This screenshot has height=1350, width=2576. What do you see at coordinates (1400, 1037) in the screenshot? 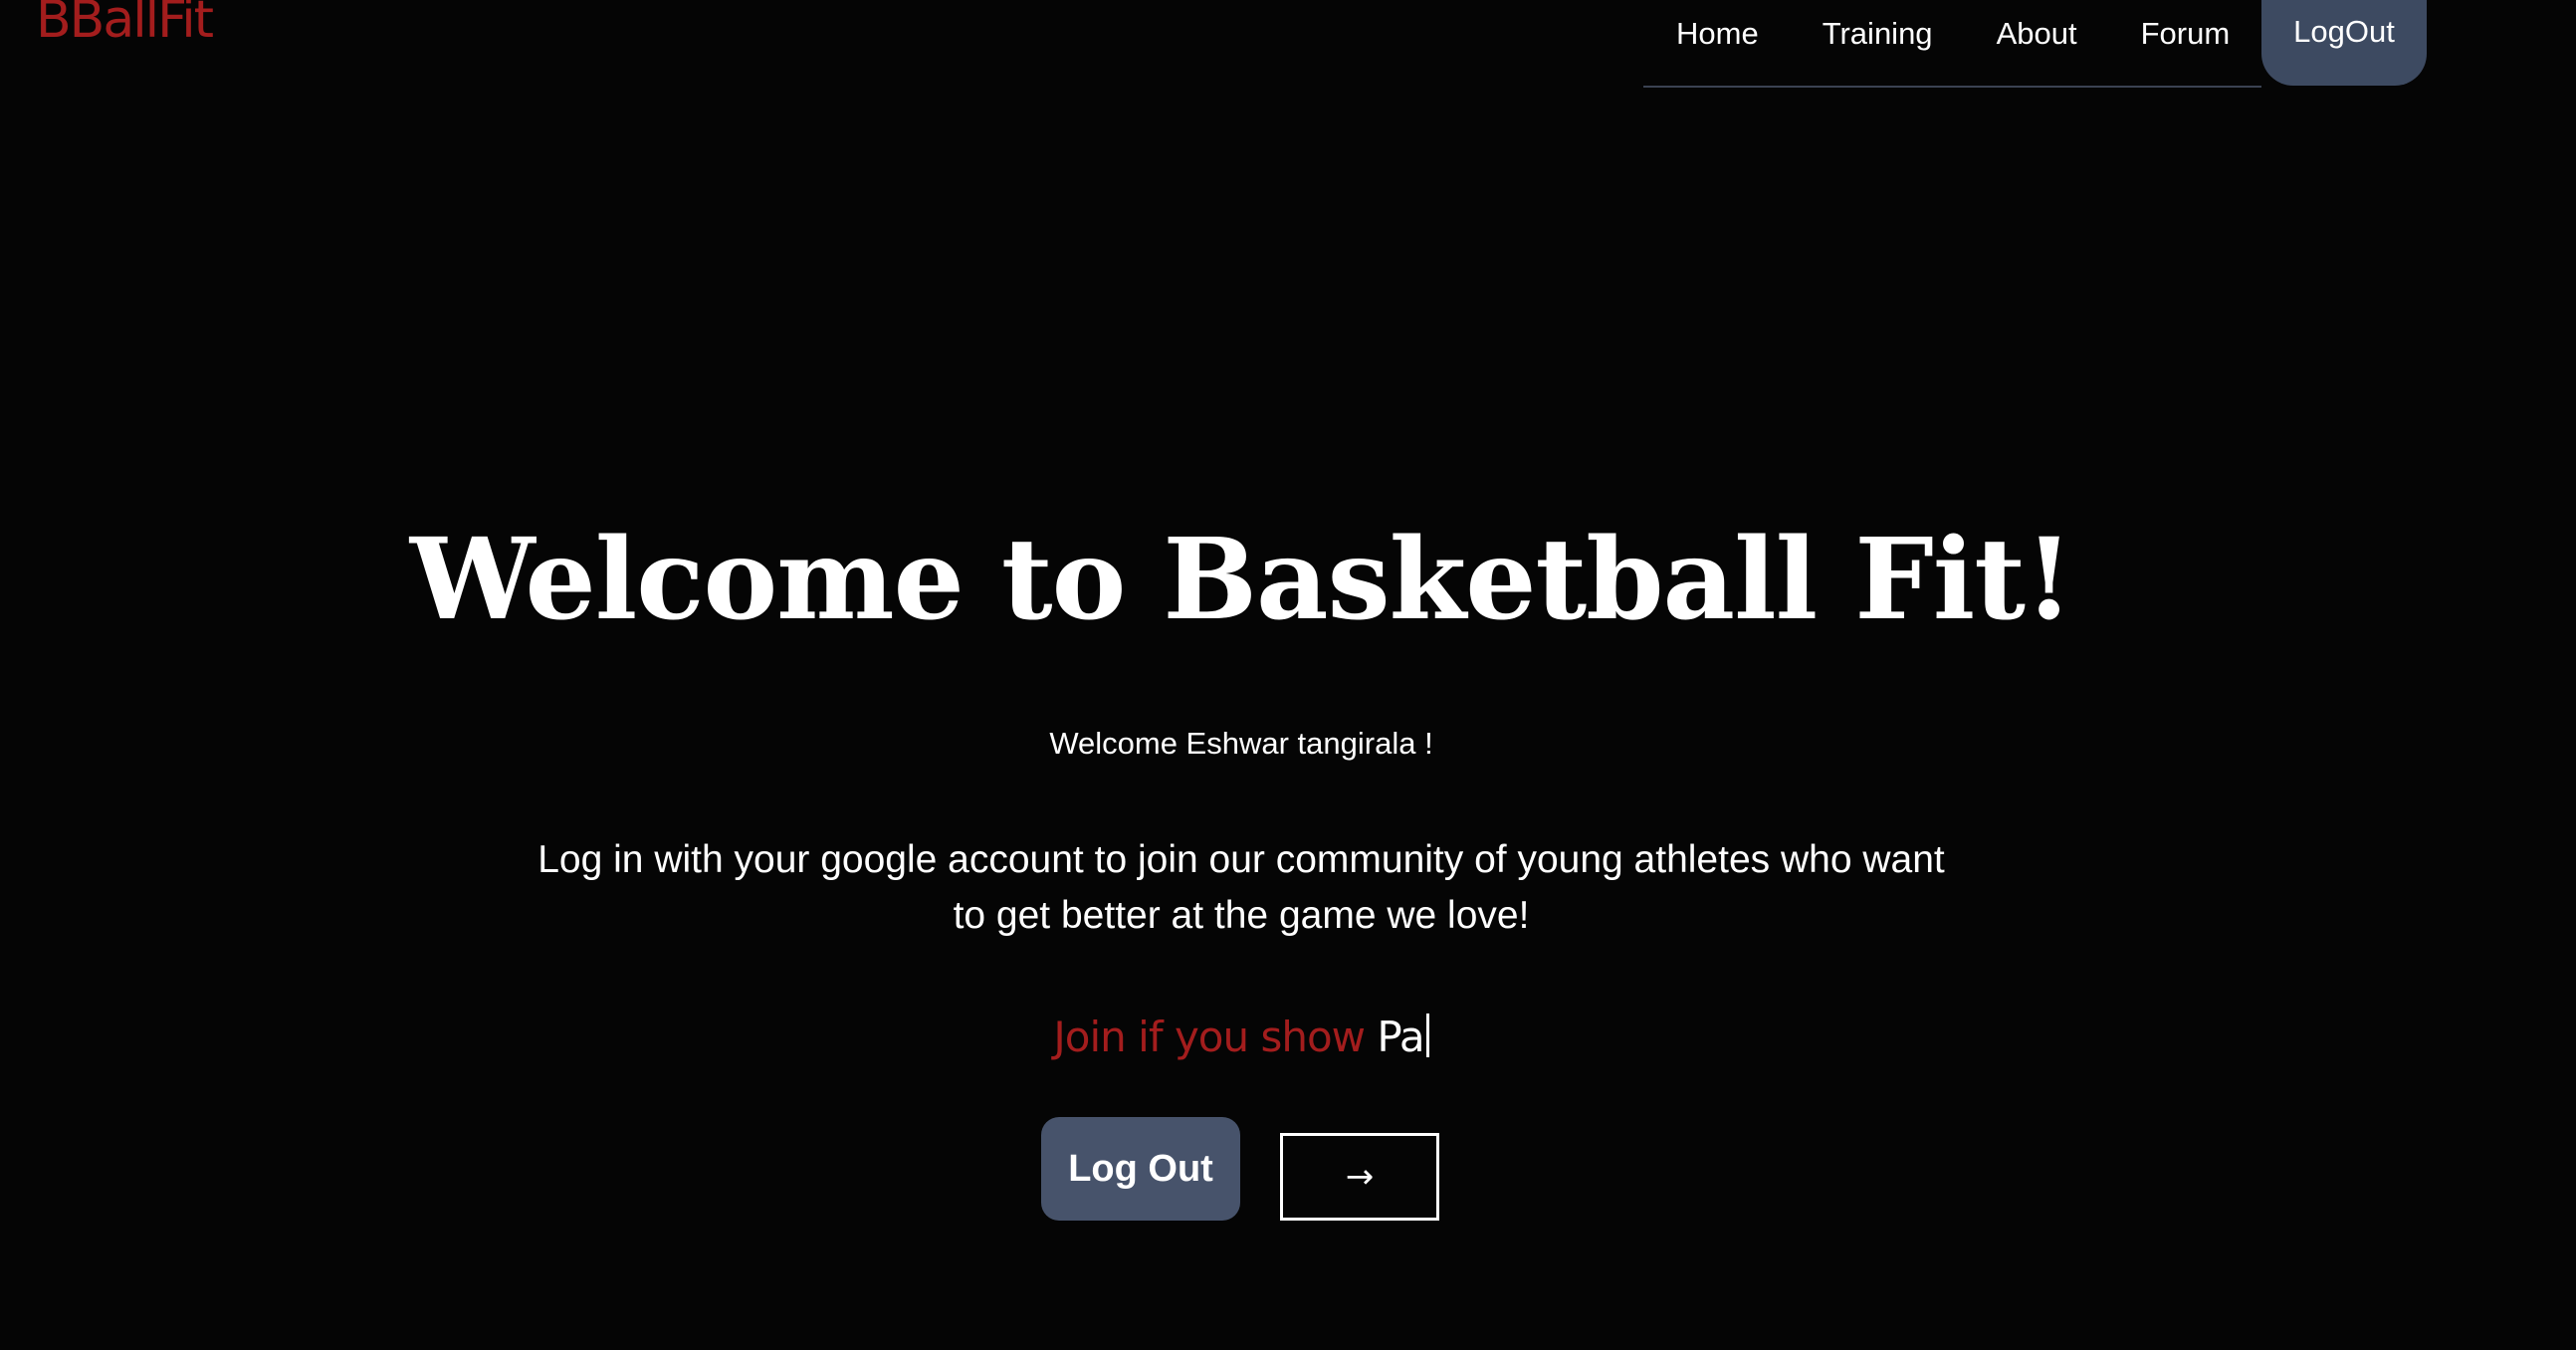
I see `tagline-typed-text: Pa` at bounding box center [1400, 1037].